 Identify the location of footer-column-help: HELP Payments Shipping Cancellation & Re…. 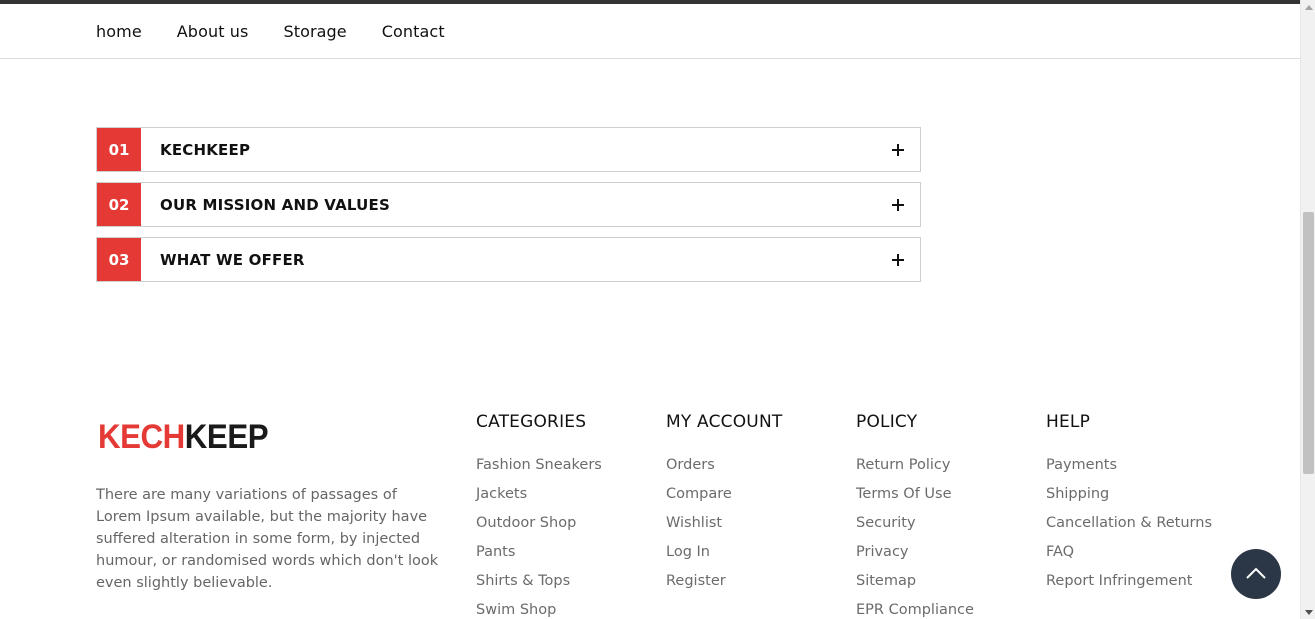
(1129, 506).